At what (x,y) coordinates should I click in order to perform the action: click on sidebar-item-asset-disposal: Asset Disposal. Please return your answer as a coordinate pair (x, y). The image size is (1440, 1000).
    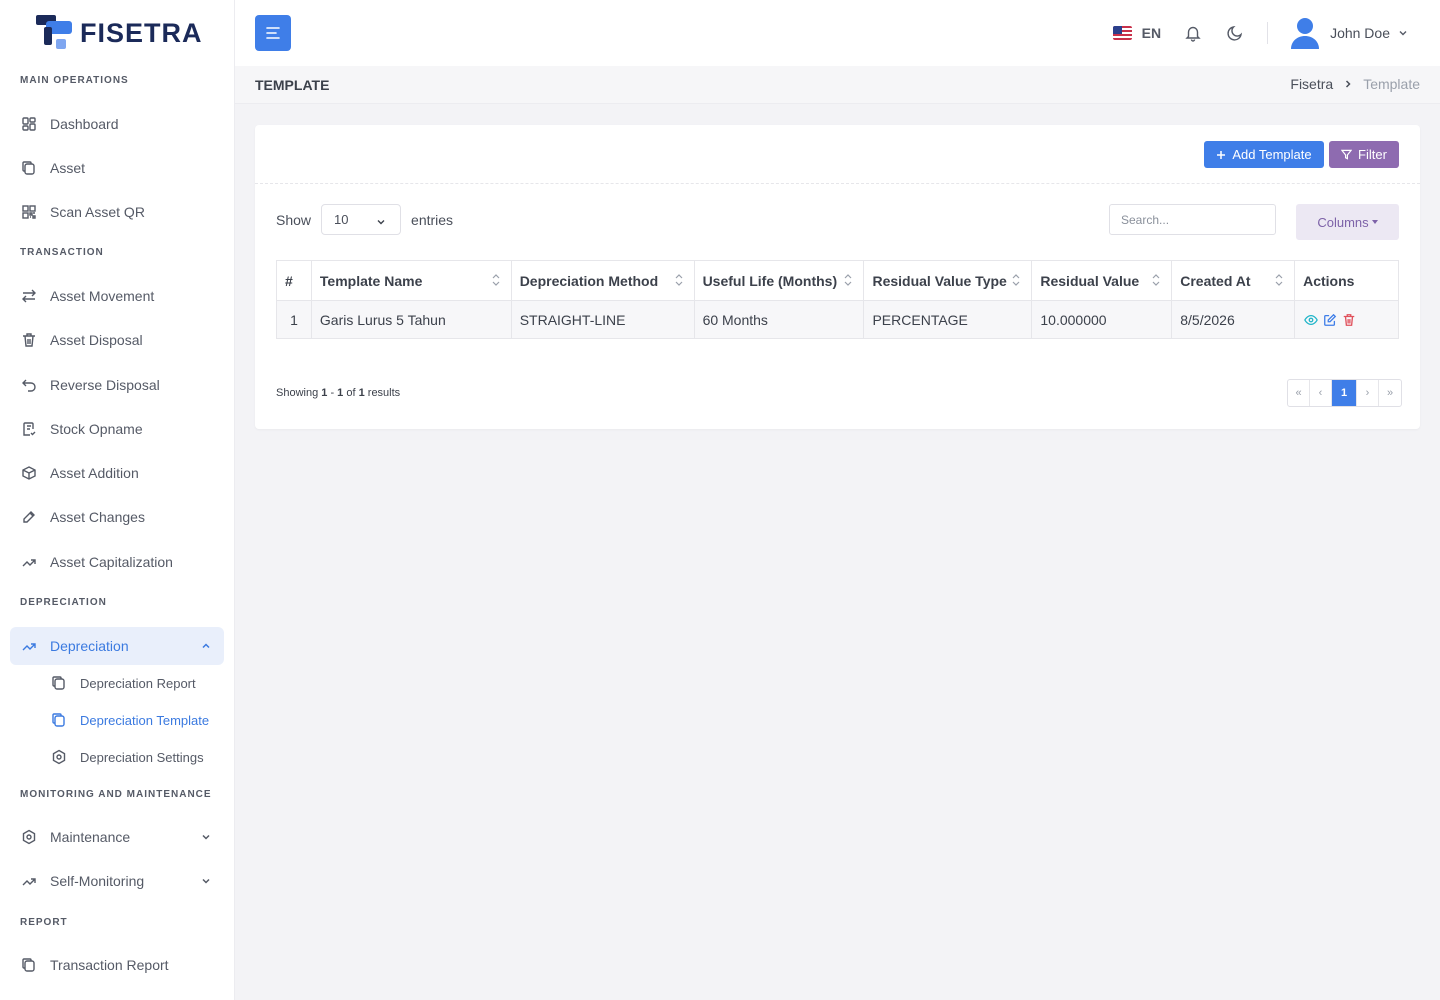
    Looking at the image, I should click on (117, 340).